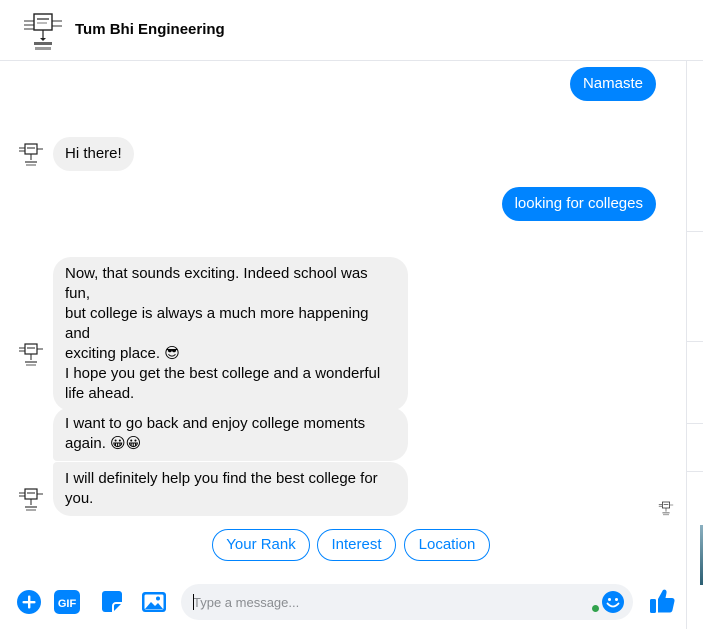 This screenshot has height=629, width=703. What do you see at coordinates (154, 602) in the screenshot?
I see `image-icon` at bounding box center [154, 602].